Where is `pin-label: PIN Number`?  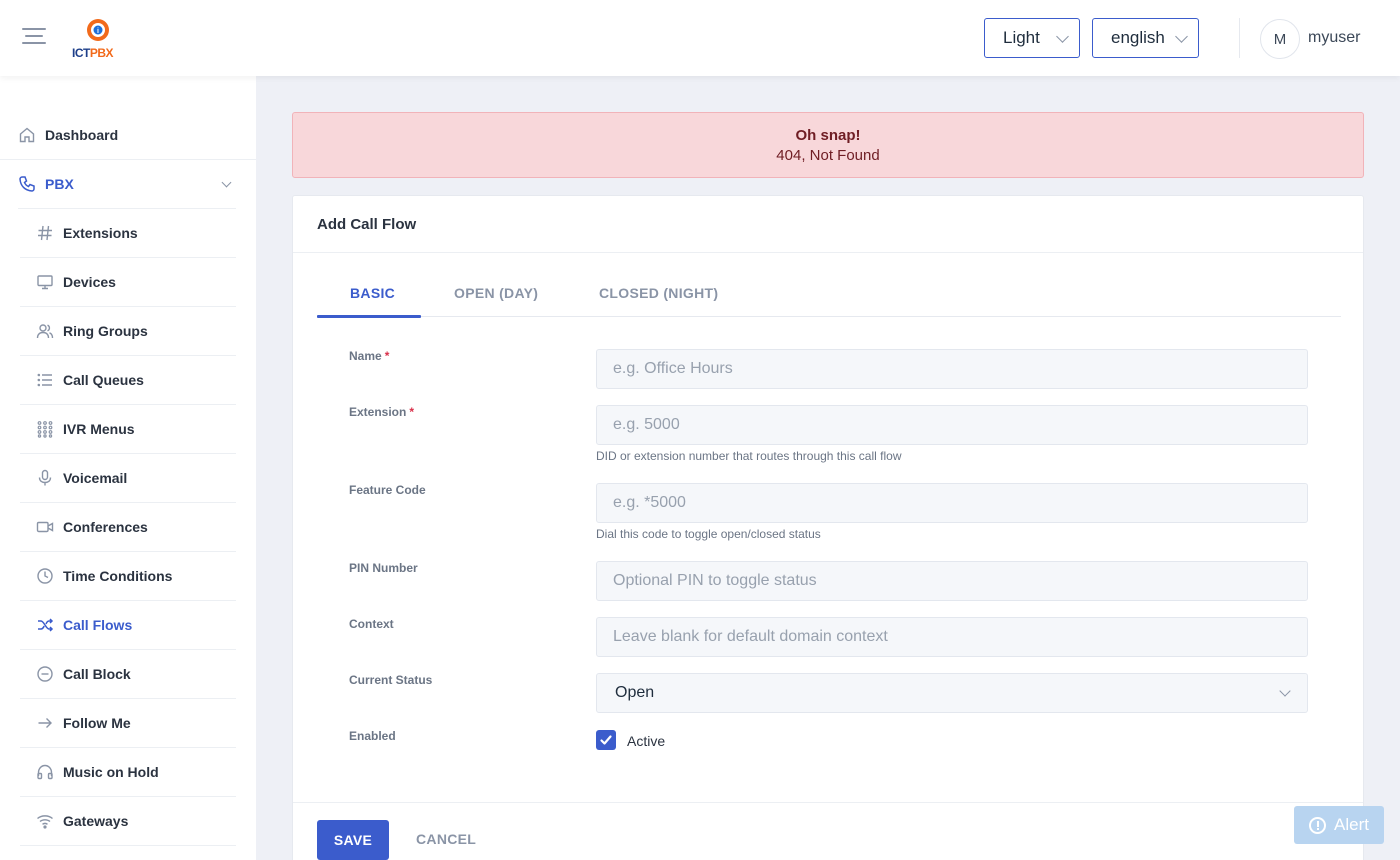 pin-label: PIN Number is located at coordinates (383, 568).